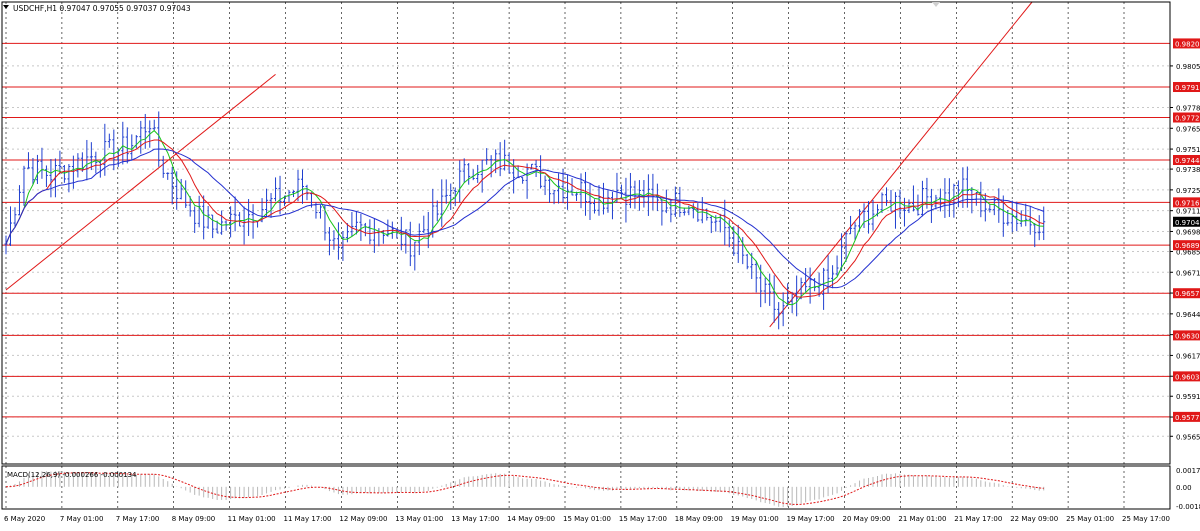 Image resolution: width=1200 pixels, height=531 pixels. Describe the element at coordinates (755, 519) in the screenshot. I see `time-label: 19 May 01:00` at that location.